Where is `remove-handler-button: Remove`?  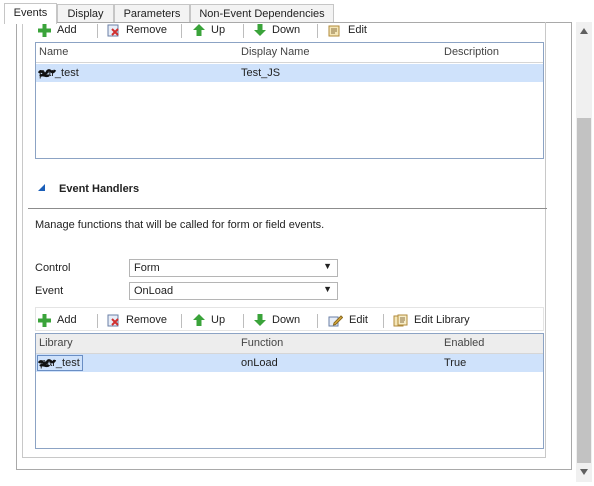 remove-handler-button: Remove is located at coordinates (137, 320).